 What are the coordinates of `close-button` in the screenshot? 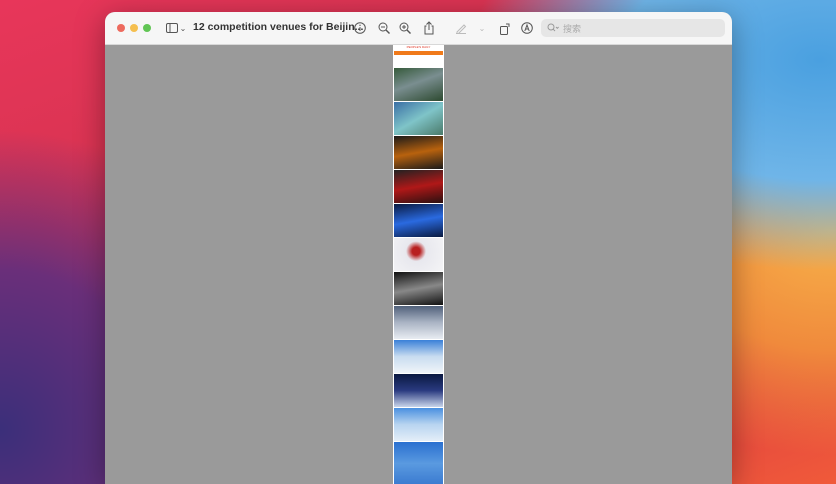 It's located at (121, 28).